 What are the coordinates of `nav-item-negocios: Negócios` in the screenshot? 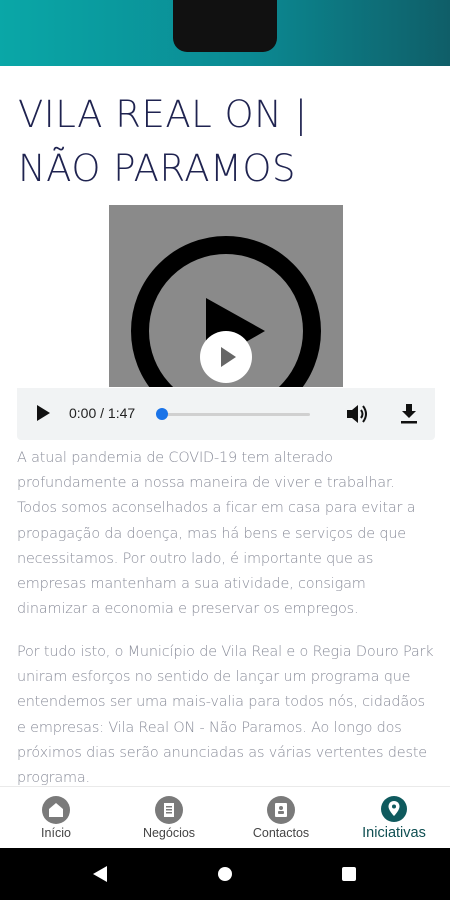 It's located at (169, 818).